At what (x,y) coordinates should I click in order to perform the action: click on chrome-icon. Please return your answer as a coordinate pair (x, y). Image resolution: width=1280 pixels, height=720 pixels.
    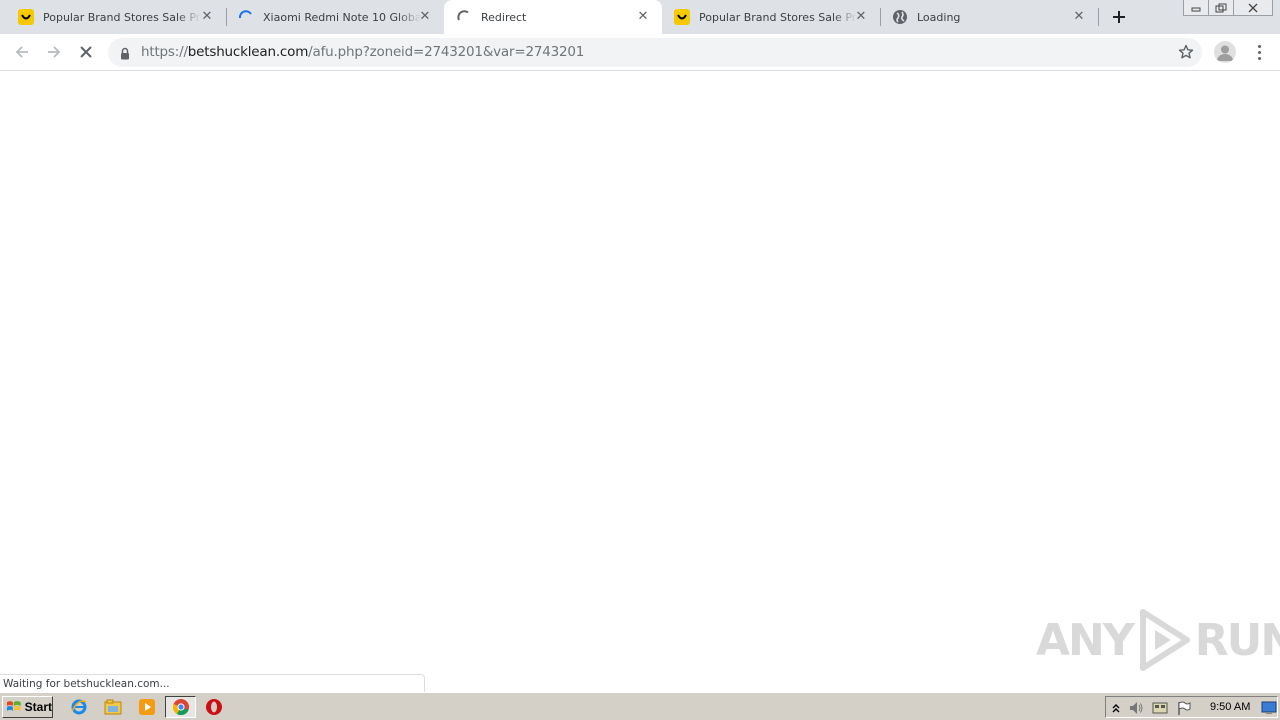
    Looking at the image, I should click on (180, 707).